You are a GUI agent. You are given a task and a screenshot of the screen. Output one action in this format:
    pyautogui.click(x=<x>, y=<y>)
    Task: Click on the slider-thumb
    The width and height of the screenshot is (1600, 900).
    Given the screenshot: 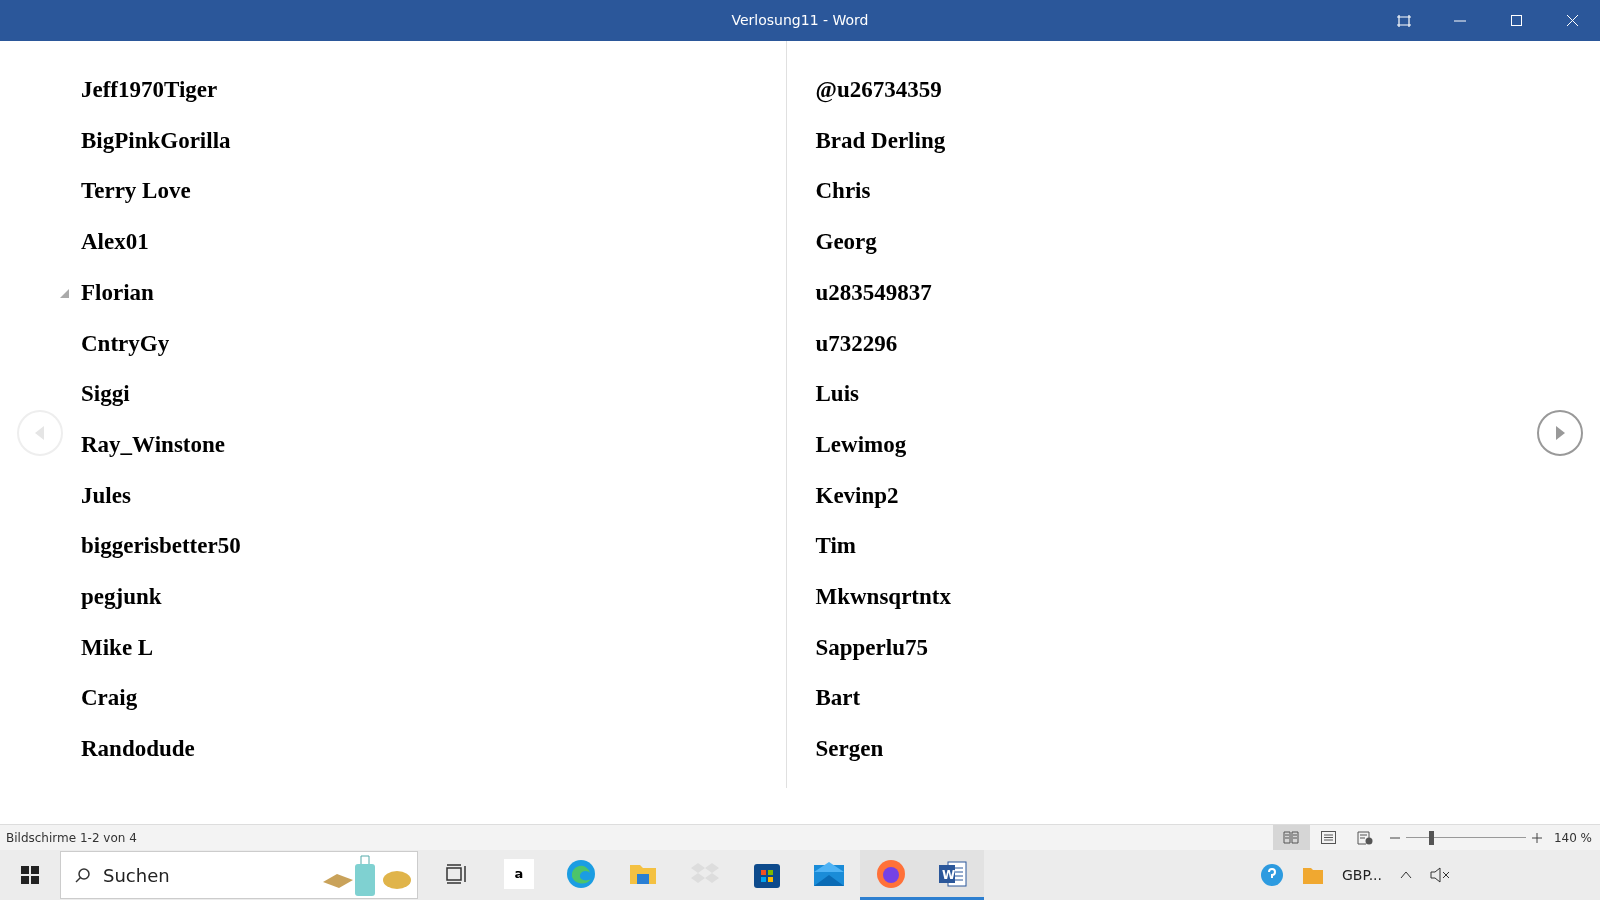 What is the action you would take?
    pyautogui.click(x=1432, y=837)
    